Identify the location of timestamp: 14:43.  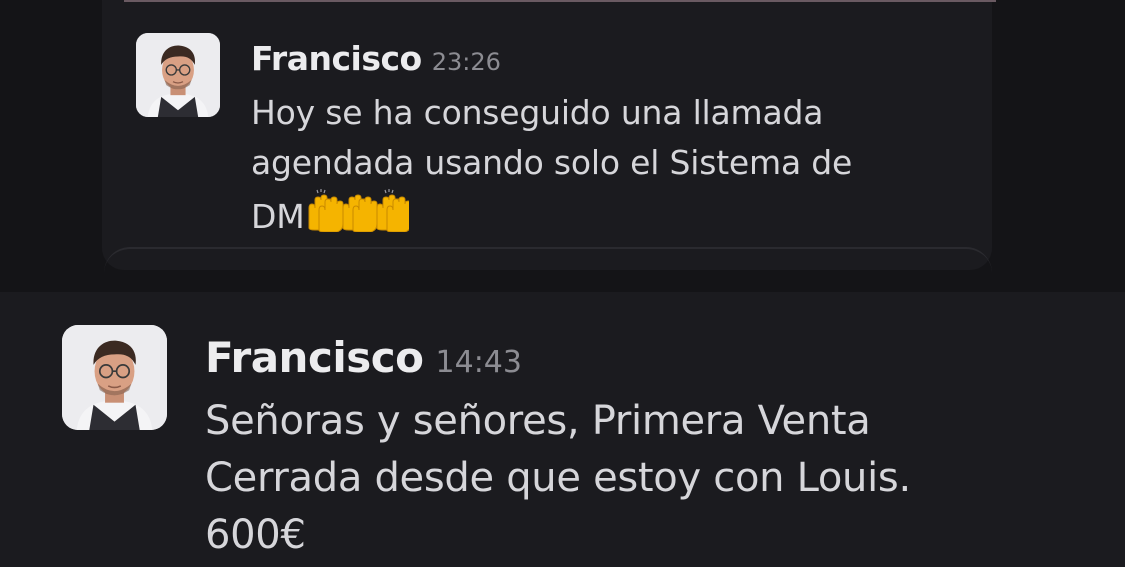
(479, 362).